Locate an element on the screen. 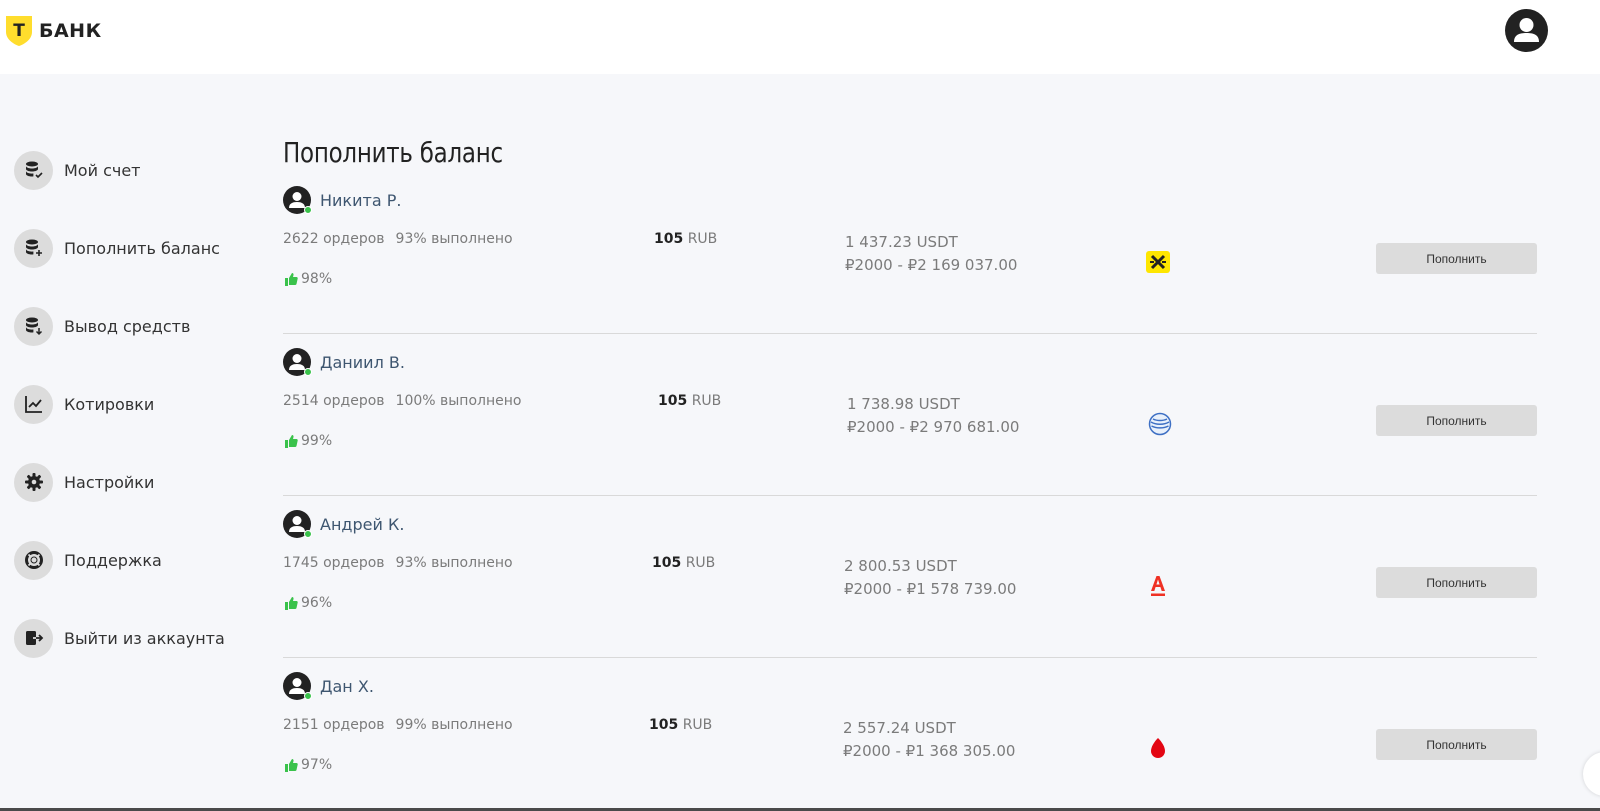  trader-profile-link: Дан Х. is located at coordinates (328, 686).